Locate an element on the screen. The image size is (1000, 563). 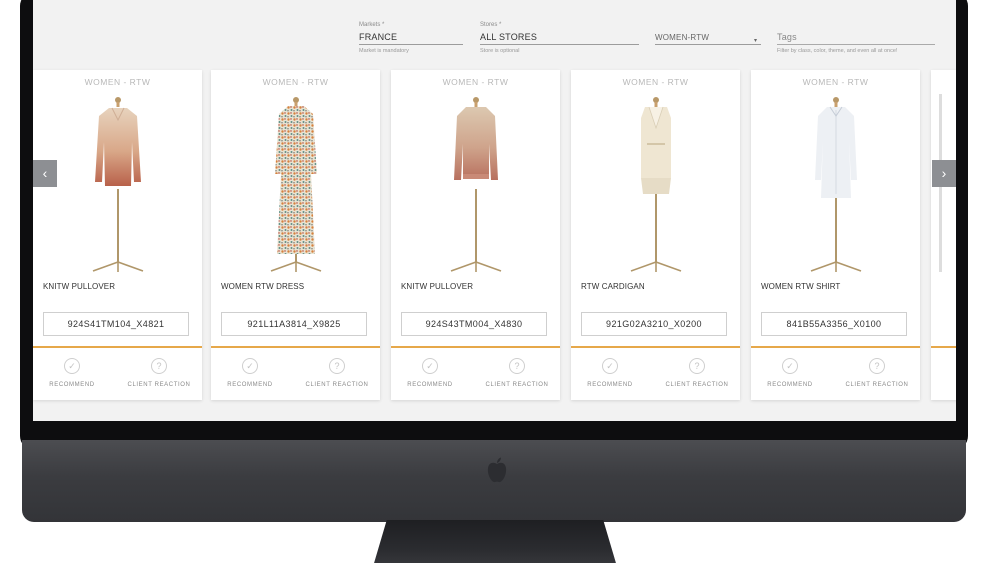
category-select: WOMEN-RTW is located at coordinates (708, 38).